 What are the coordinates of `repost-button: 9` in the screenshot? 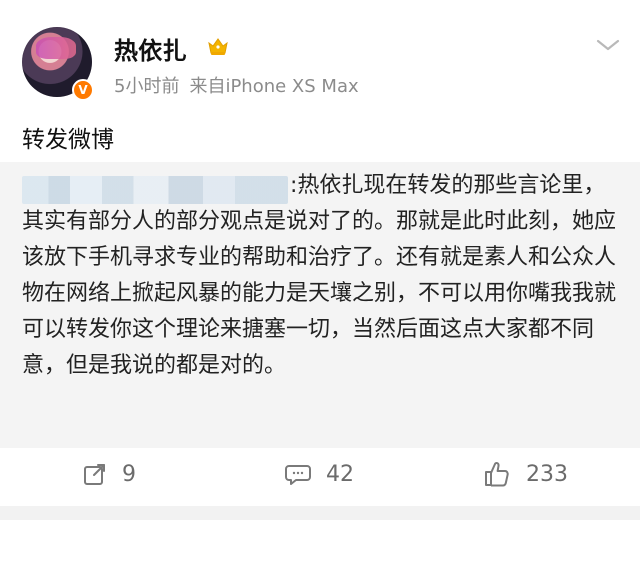 It's located at (109, 474).